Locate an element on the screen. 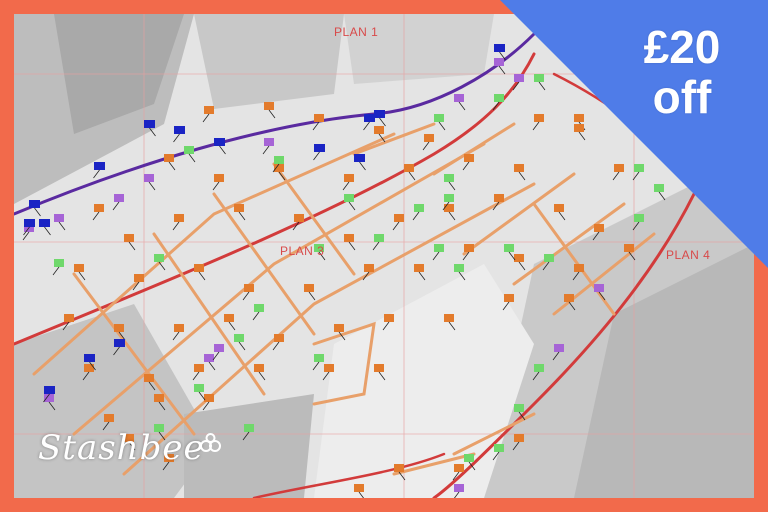 This screenshot has width=768, height=512. plan-3-label: PLAN 3 is located at coordinates (302, 251).